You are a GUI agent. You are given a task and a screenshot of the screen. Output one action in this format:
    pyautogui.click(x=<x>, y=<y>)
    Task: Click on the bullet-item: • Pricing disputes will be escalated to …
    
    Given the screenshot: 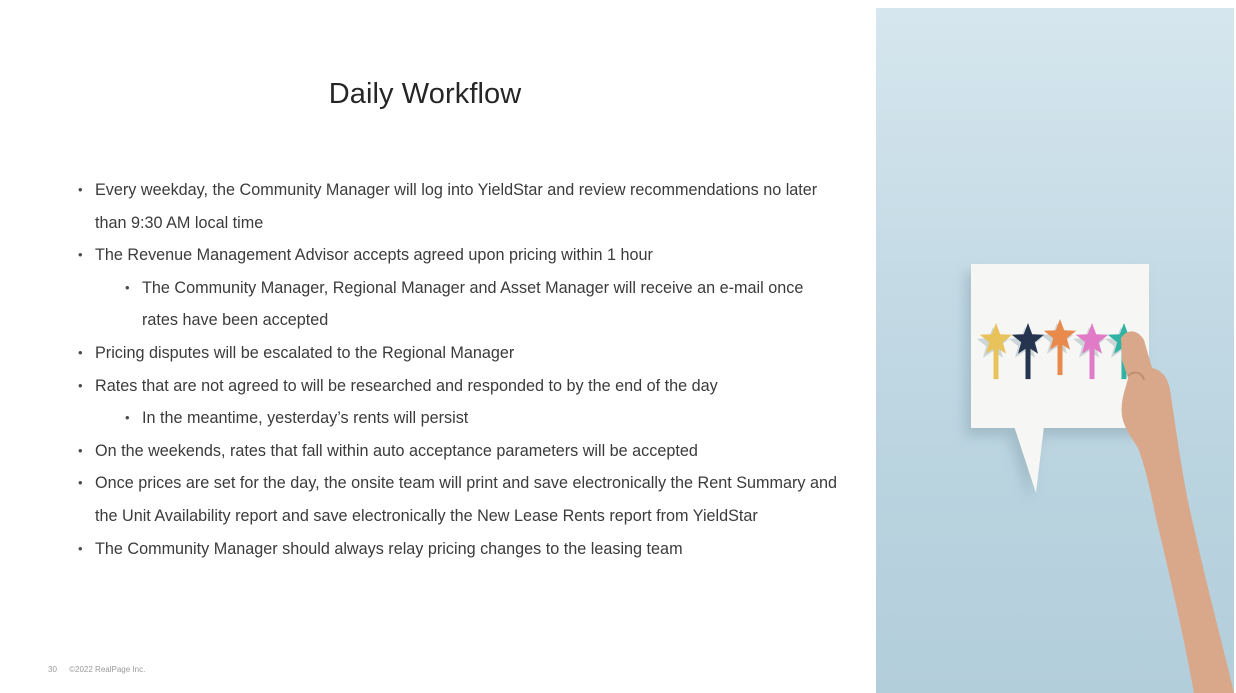 What is the action you would take?
    pyautogui.click(x=458, y=353)
    